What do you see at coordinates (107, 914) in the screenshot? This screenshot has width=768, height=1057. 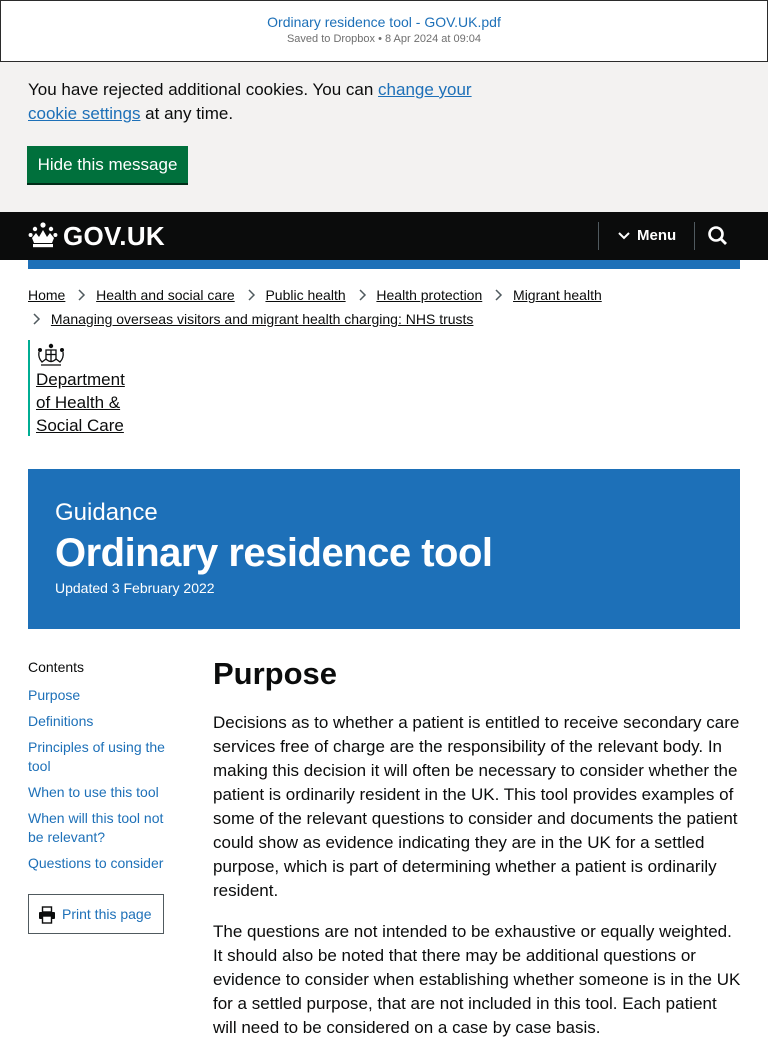 I see `print-page-label: Print this page` at bounding box center [107, 914].